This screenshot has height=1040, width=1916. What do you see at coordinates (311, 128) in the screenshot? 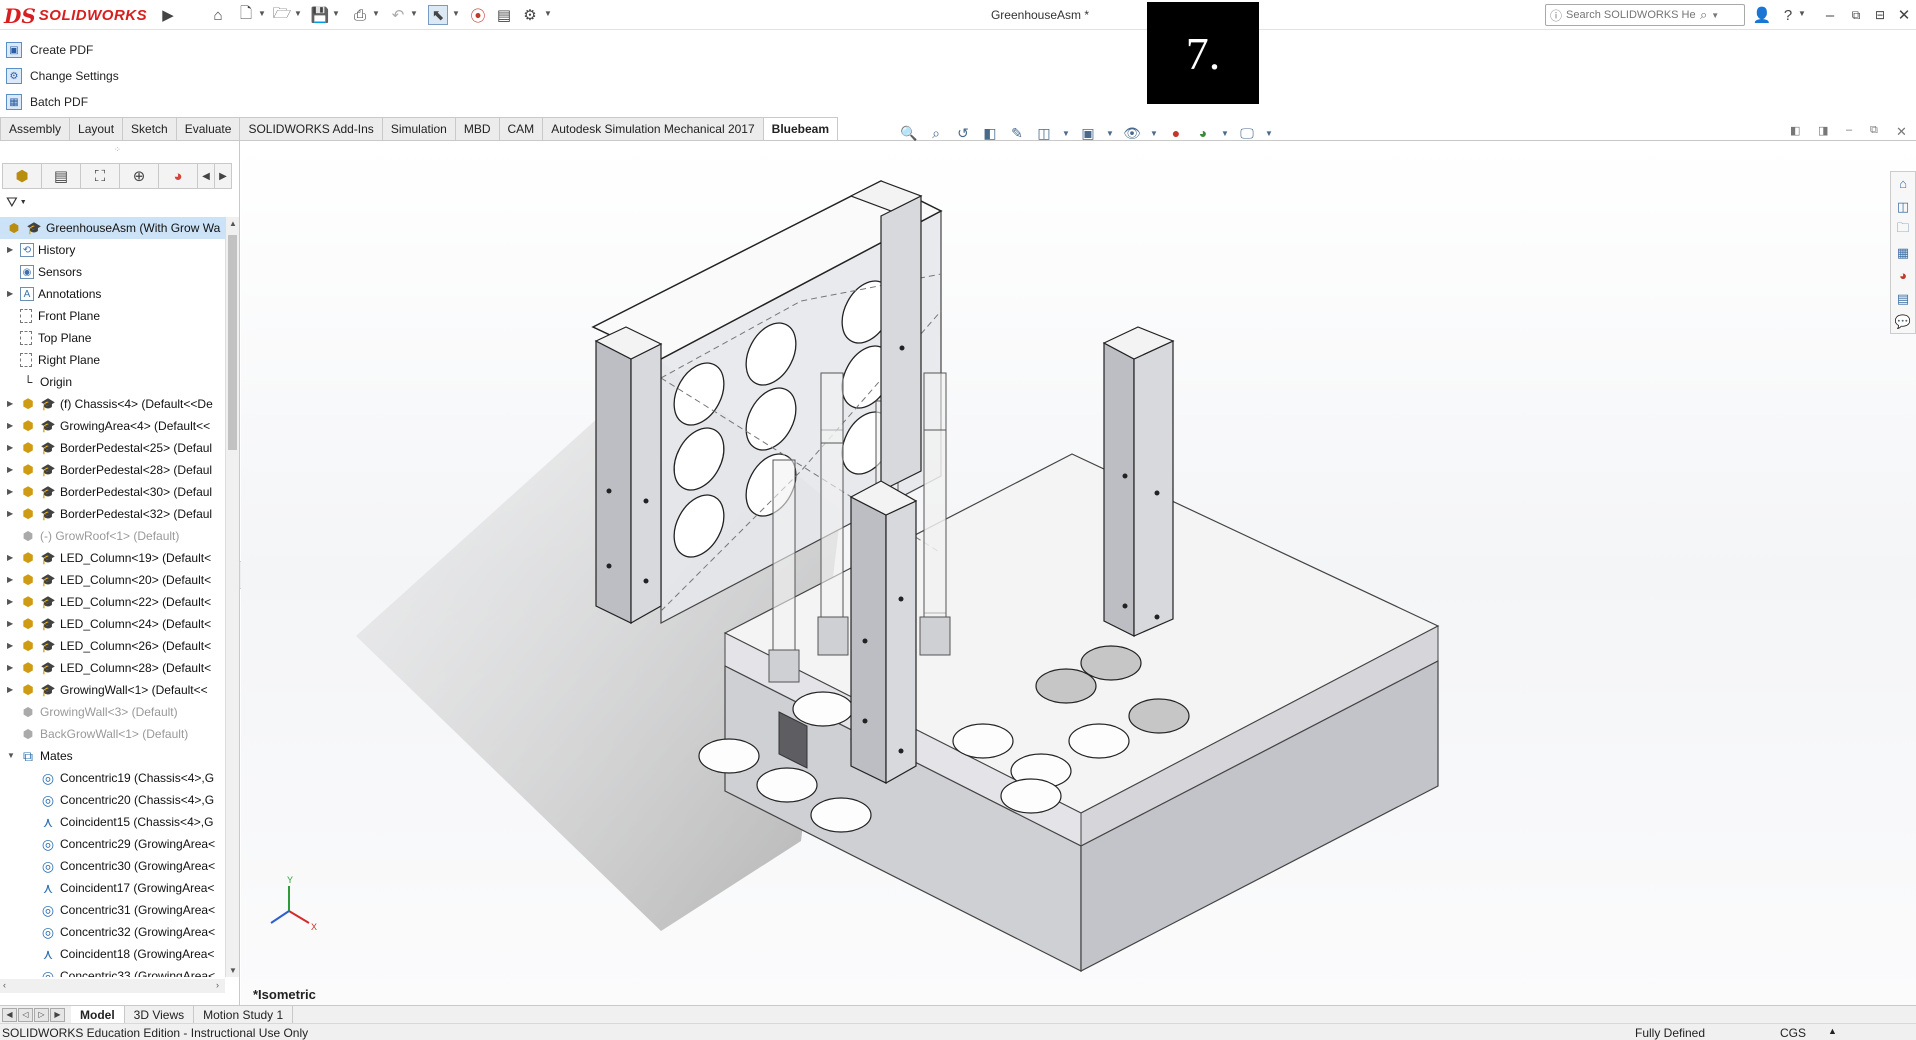
I see `tab-solidworks-addins: SOLIDWORKS Add-Ins` at bounding box center [311, 128].